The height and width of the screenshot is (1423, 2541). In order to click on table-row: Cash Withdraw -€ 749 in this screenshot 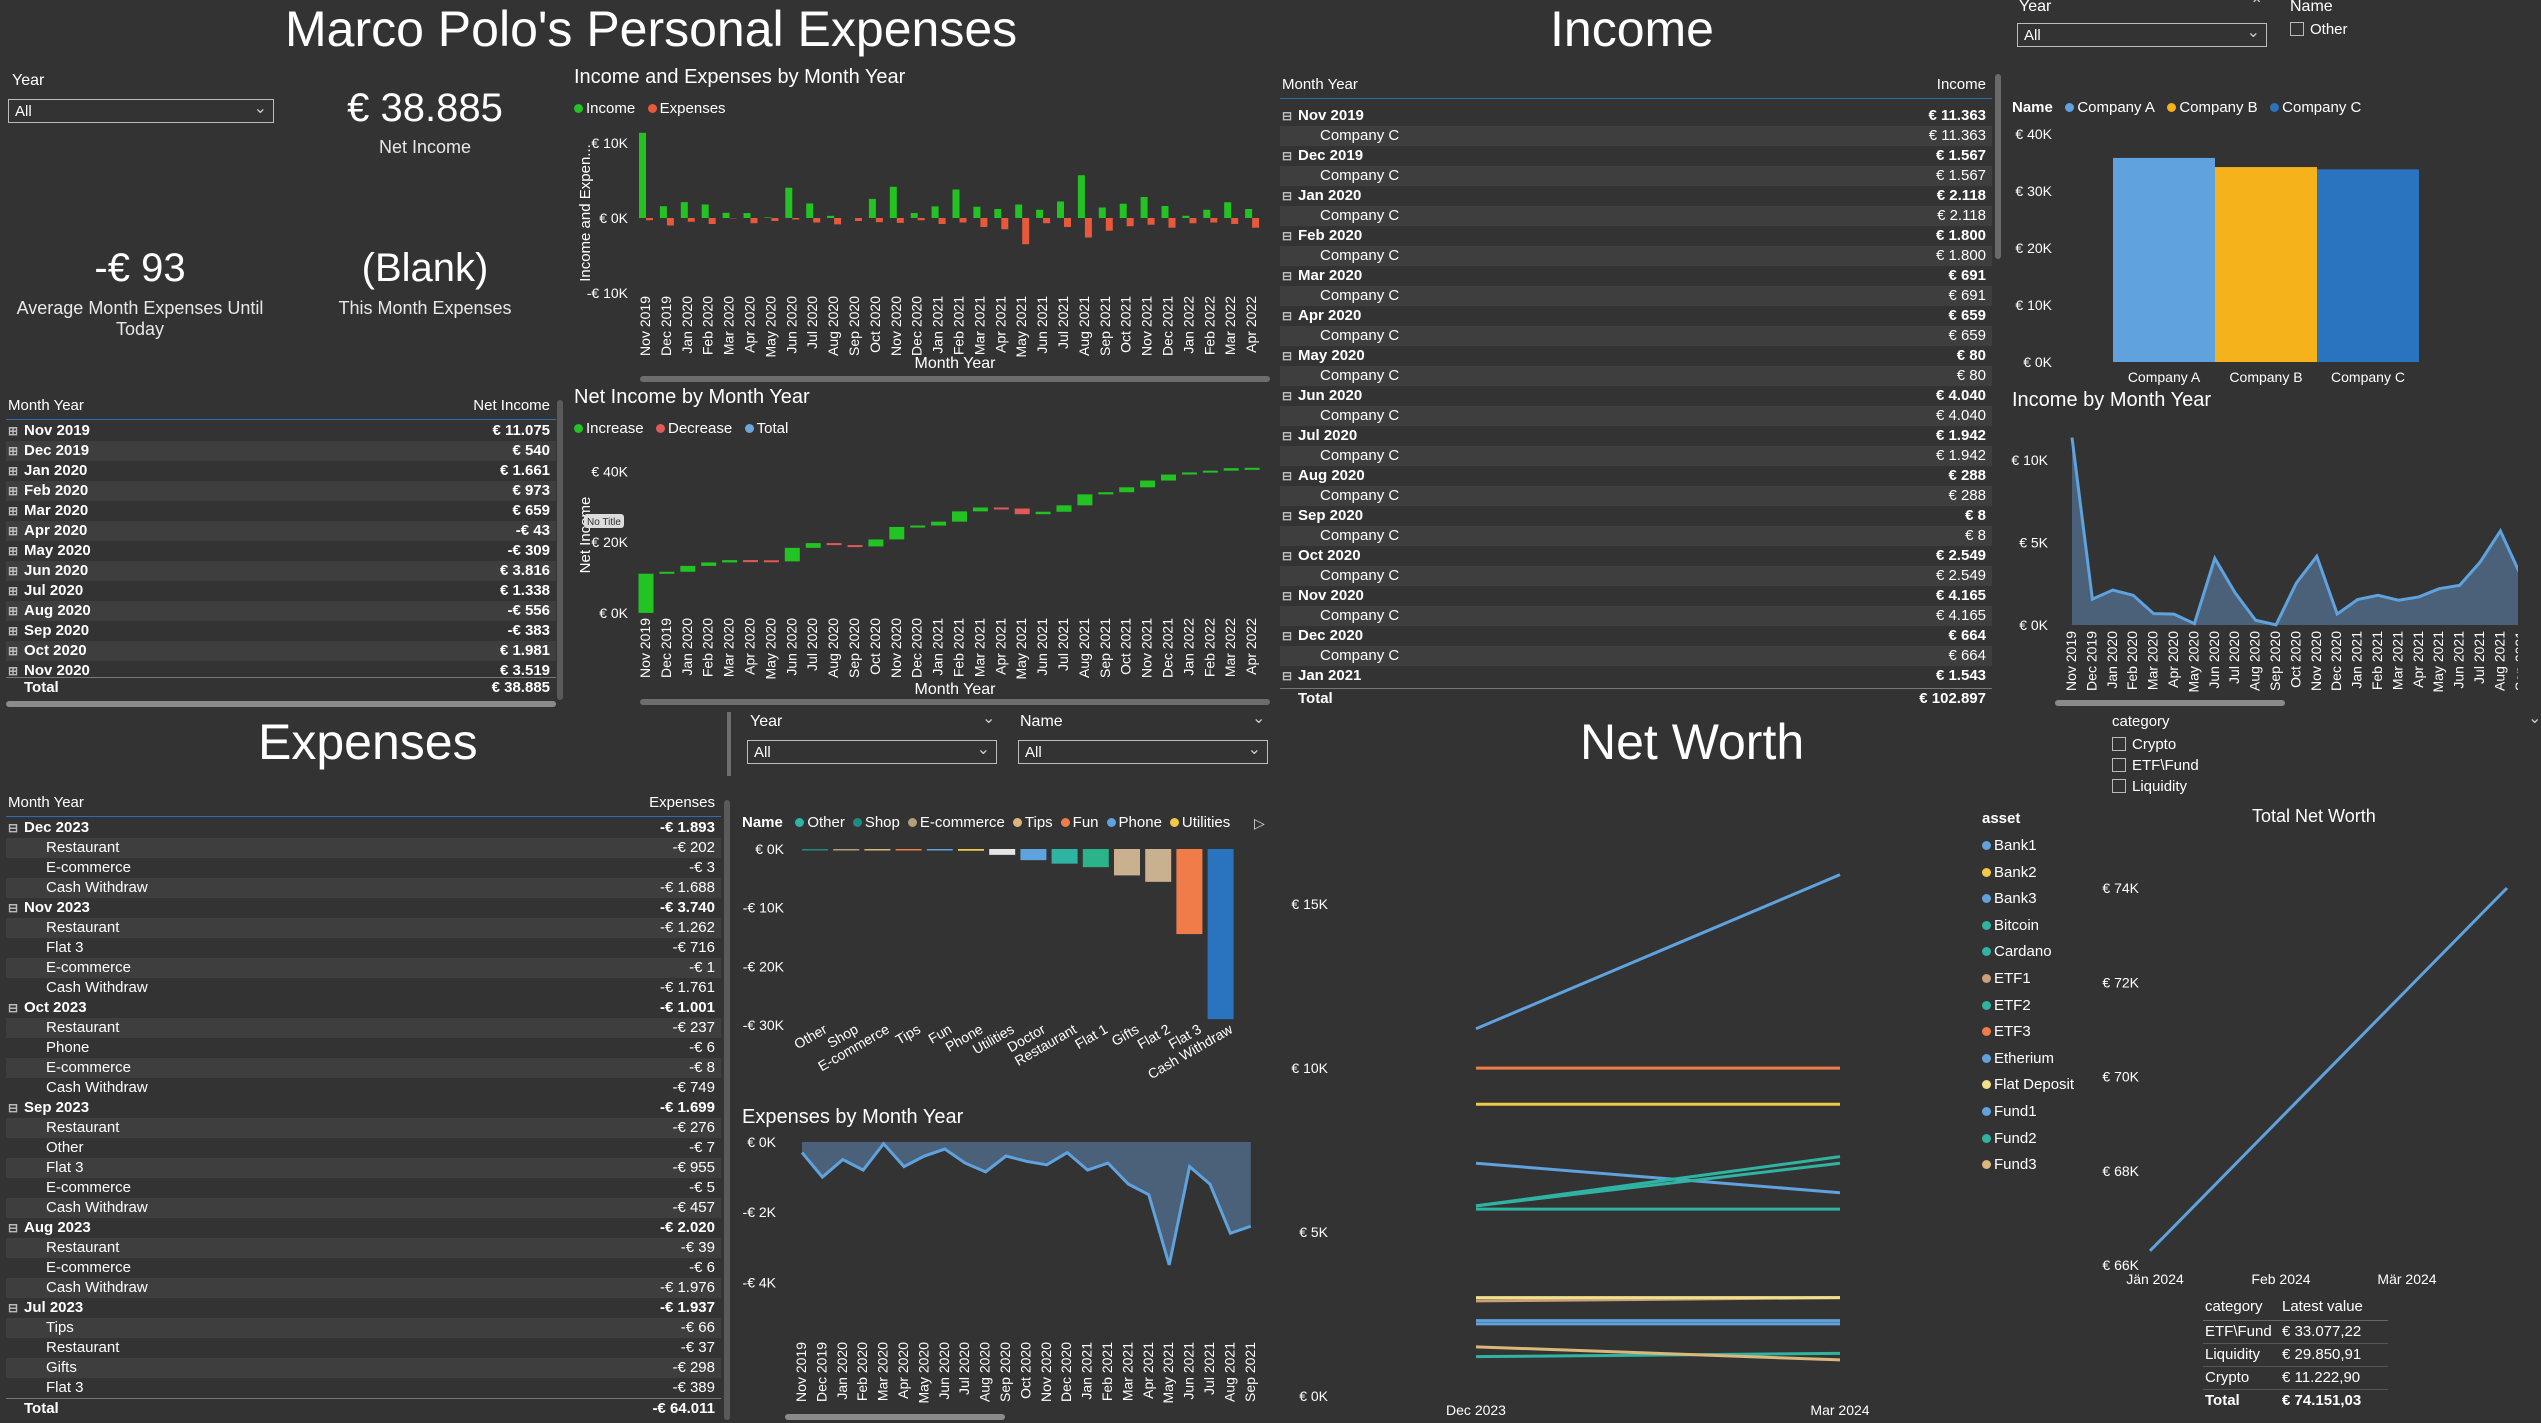, I will do `click(363, 1088)`.